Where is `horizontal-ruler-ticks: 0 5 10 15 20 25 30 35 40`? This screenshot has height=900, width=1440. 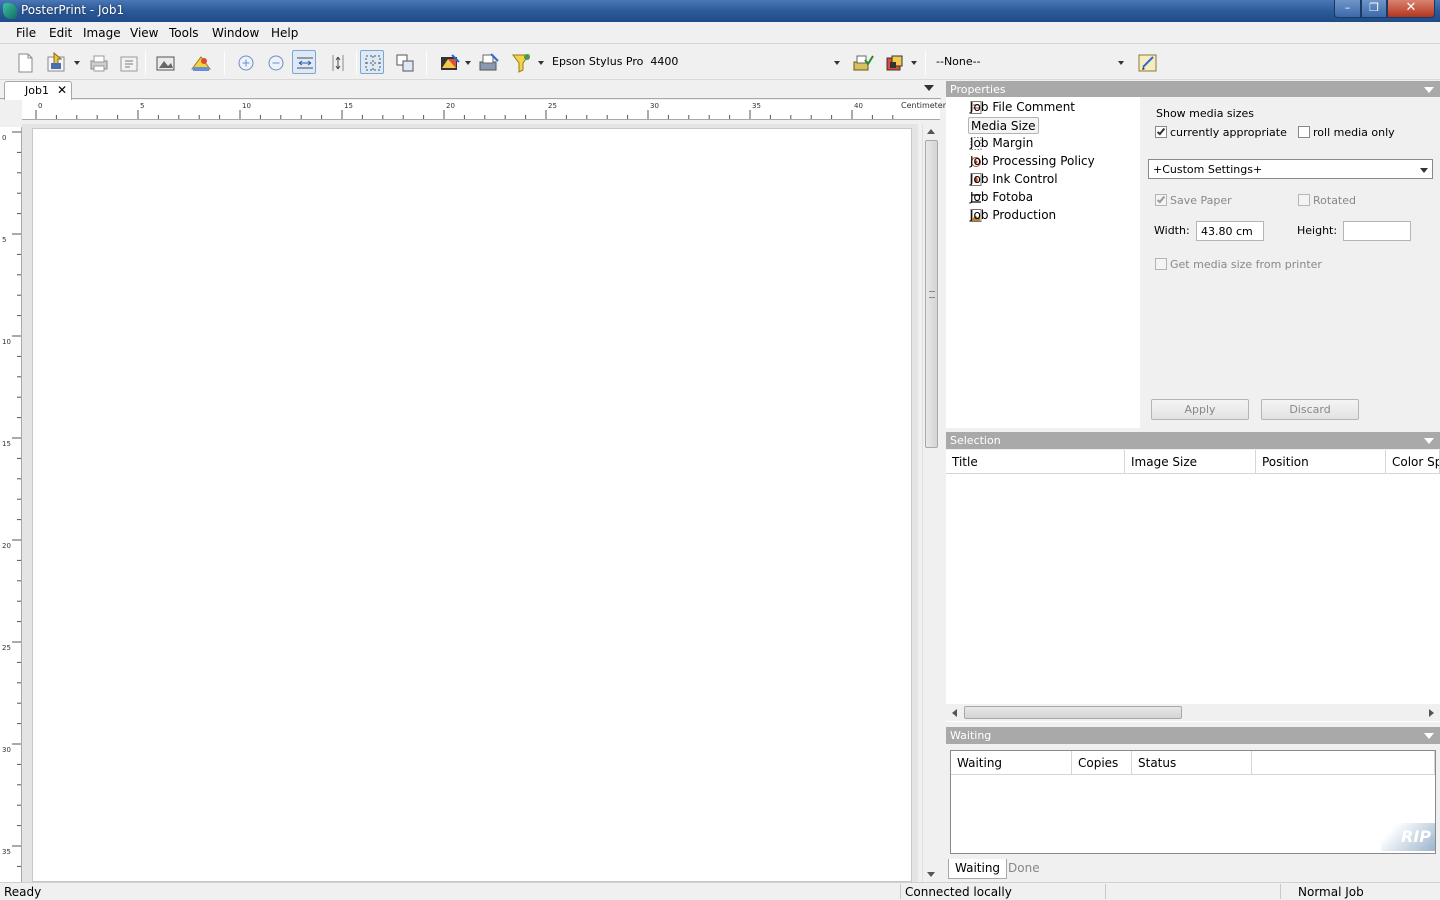
horizontal-ruler-ticks: 0 5 10 15 20 25 30 35 40 is located at coordinates (464, 110).